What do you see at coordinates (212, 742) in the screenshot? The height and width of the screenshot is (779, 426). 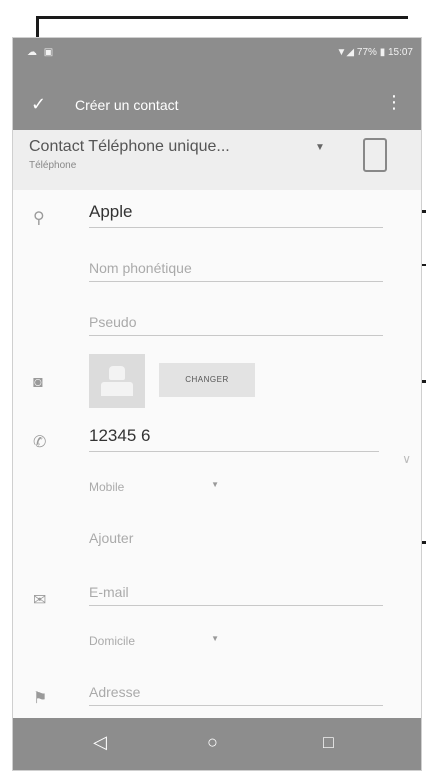 I see `home-icon: ○` at bounding box center [212, 742].